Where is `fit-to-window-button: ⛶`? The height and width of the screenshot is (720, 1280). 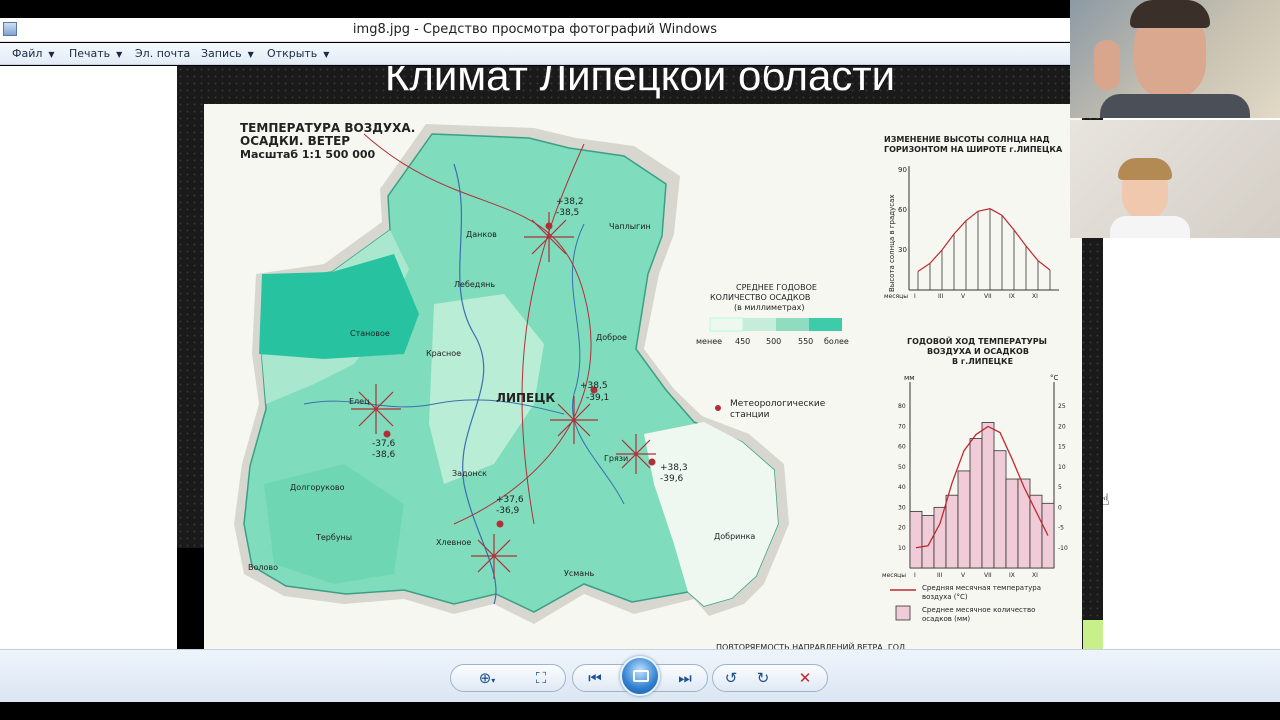
fit-to-window-button: ⛶ is located at coordinates (541, 678).